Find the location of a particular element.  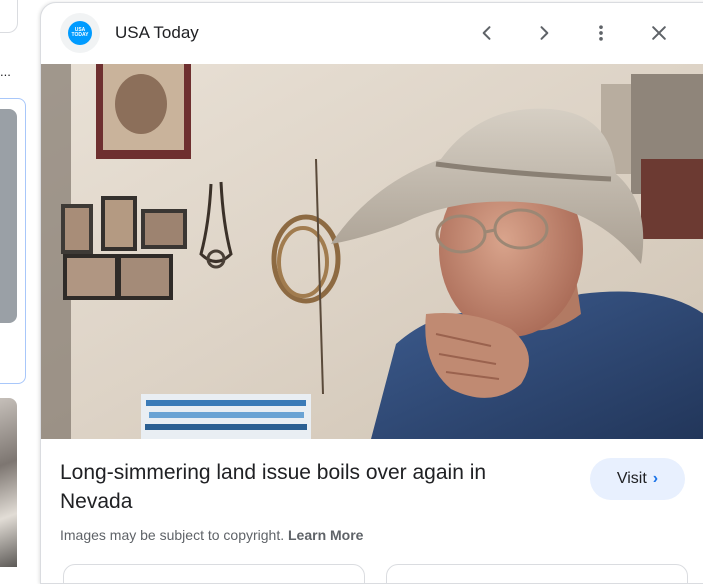

close-icon is located at coordinates (659, 33).